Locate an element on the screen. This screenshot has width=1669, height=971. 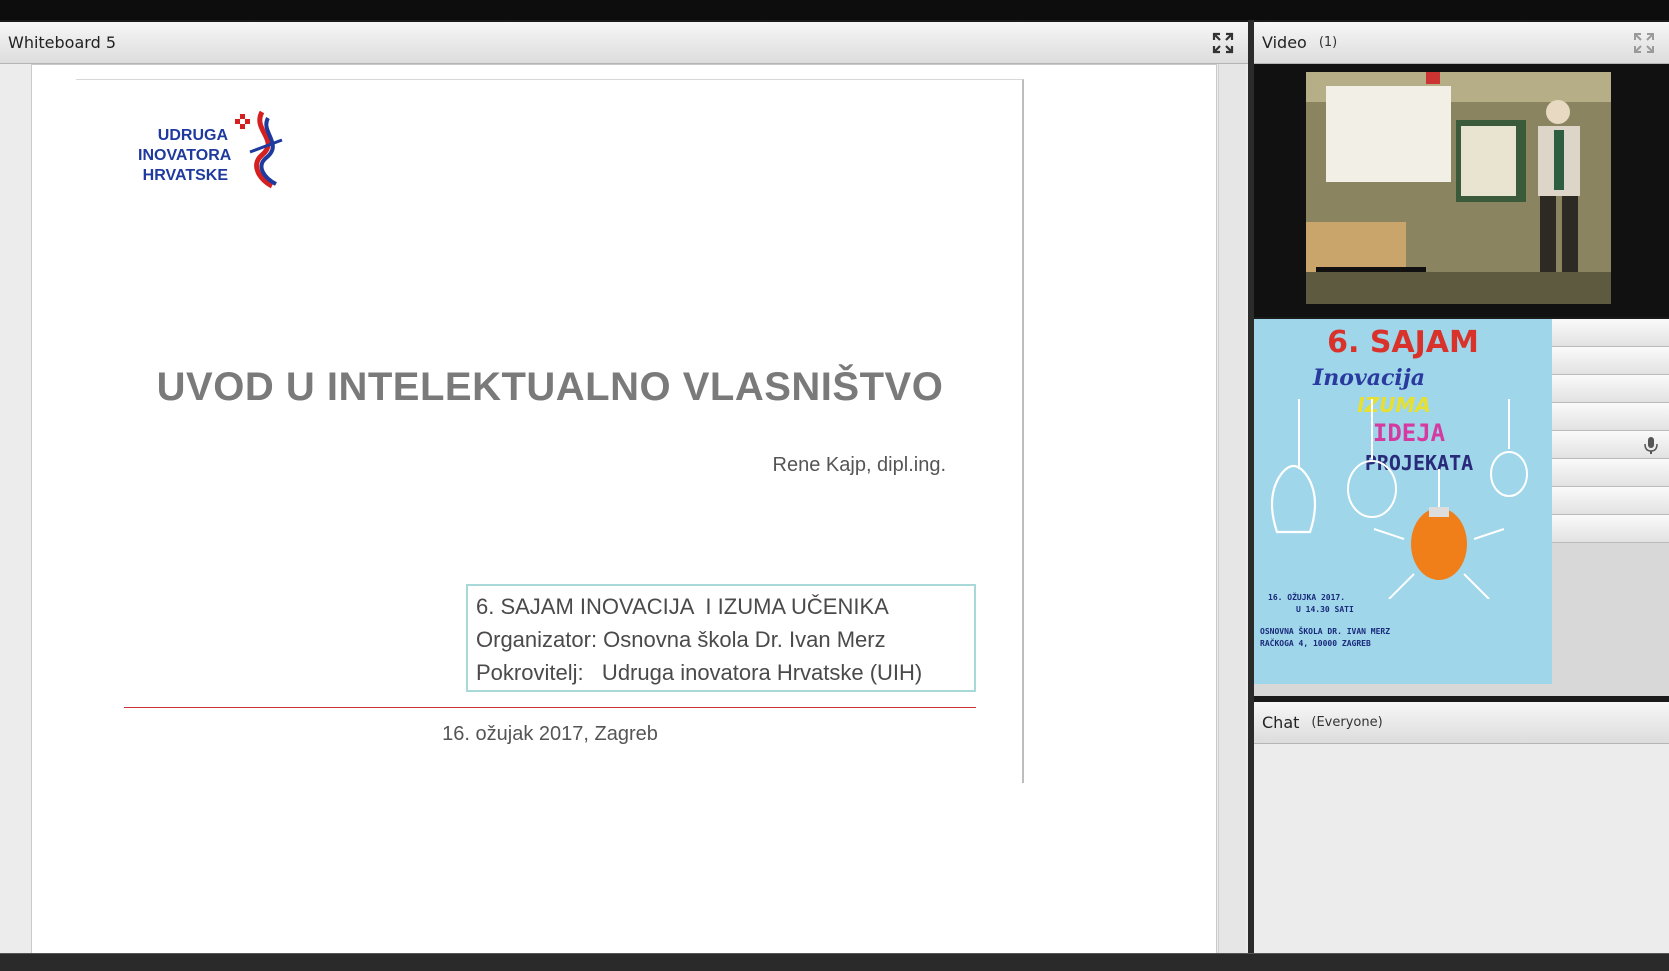
chat-audience: (Everyone) is located at coordinates (1346, 722).